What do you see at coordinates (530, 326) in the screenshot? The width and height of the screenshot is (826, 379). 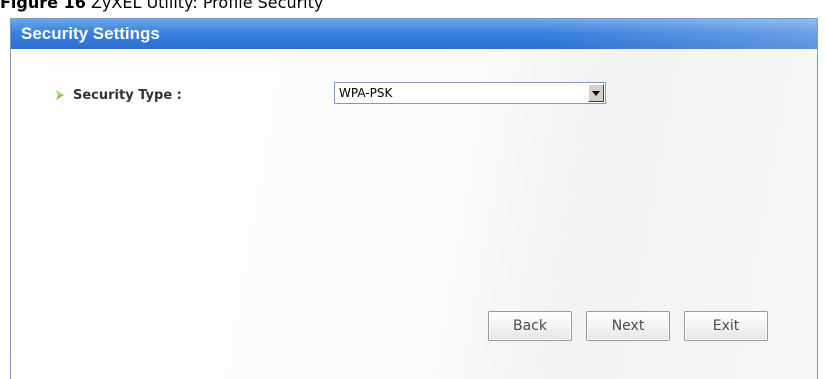 I see `back-button: Back` at bounding box center [530, 326].